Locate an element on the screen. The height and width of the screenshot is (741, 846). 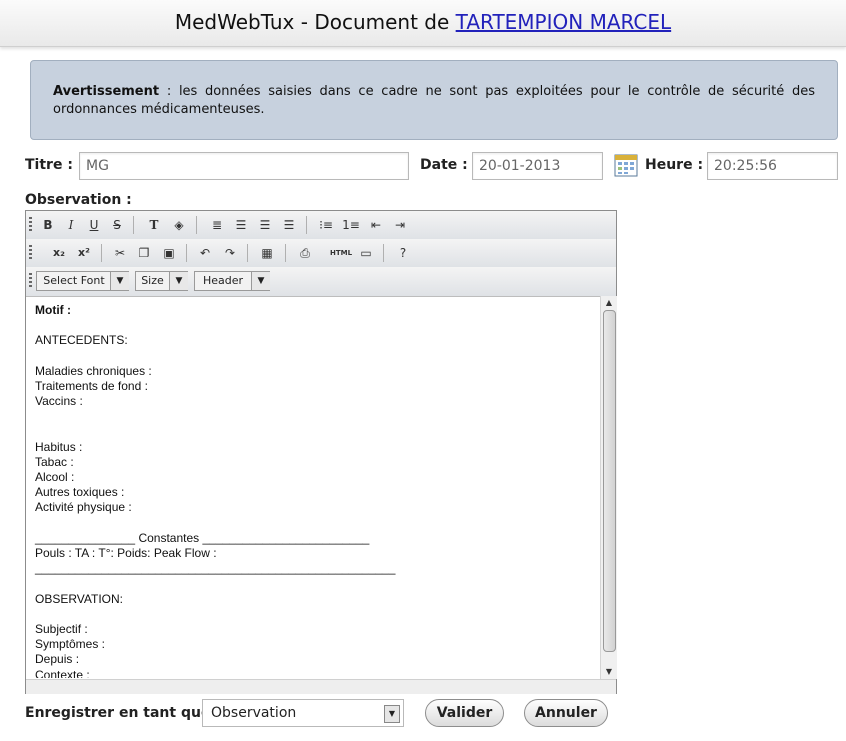
size-select: Size ▼ is located at coordinates (161, 281).